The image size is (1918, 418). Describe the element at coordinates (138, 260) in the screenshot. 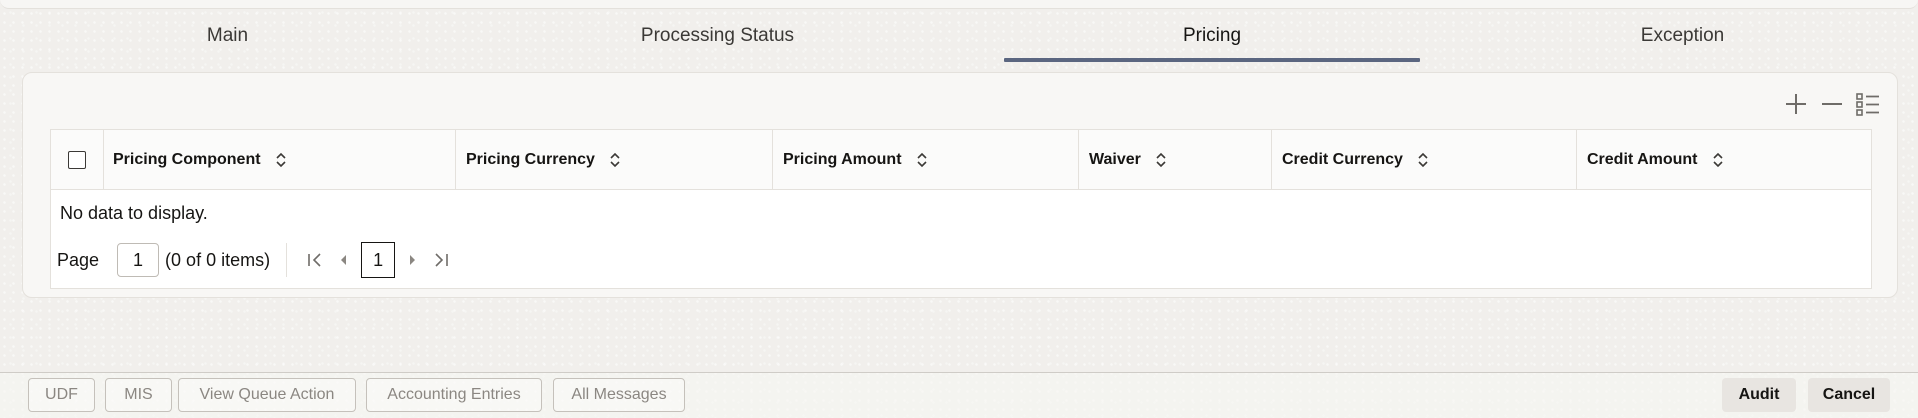

I see `page-input` at that location.